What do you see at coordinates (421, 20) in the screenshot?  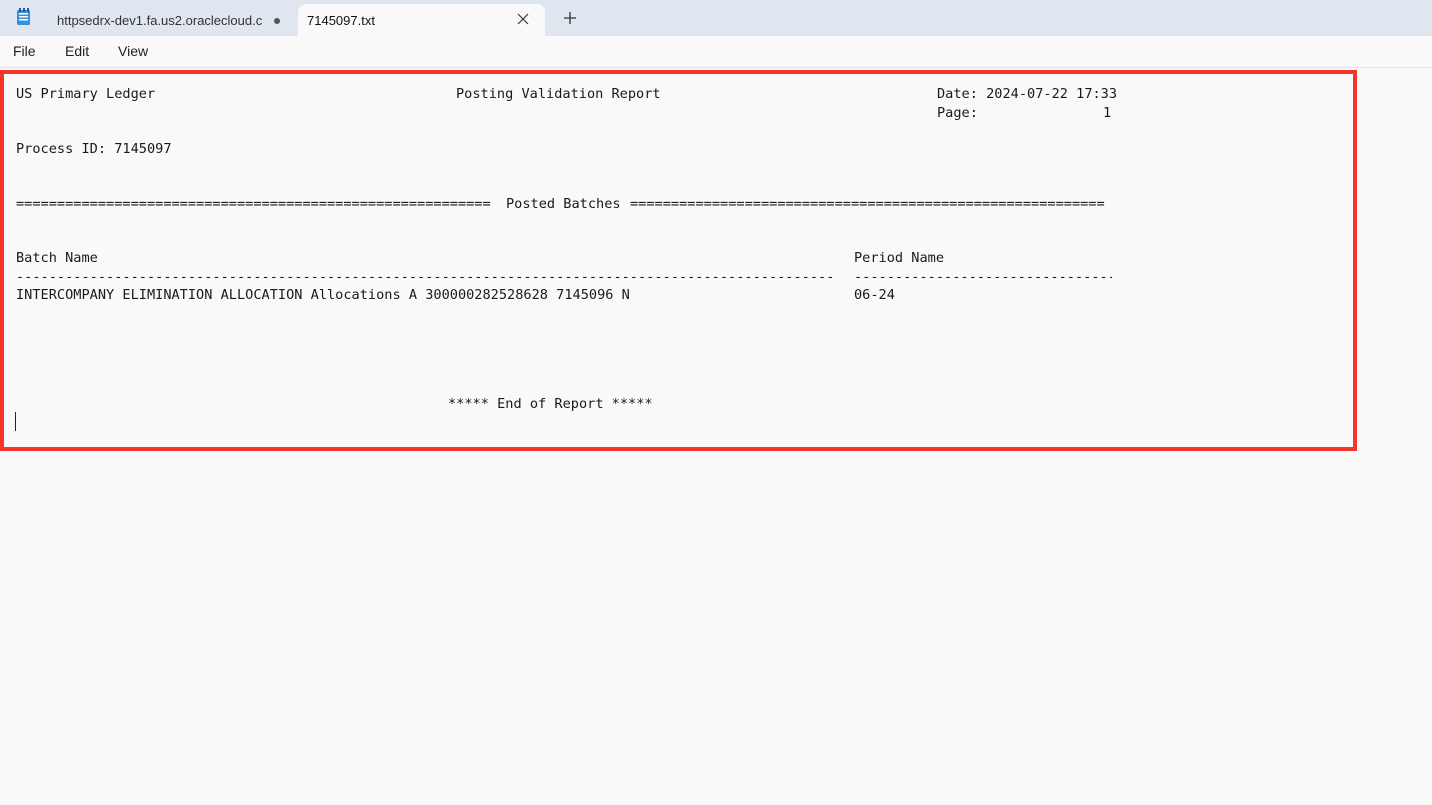 I see `tab-report-file: 7145097.txt` at bounding box center [421, 20].